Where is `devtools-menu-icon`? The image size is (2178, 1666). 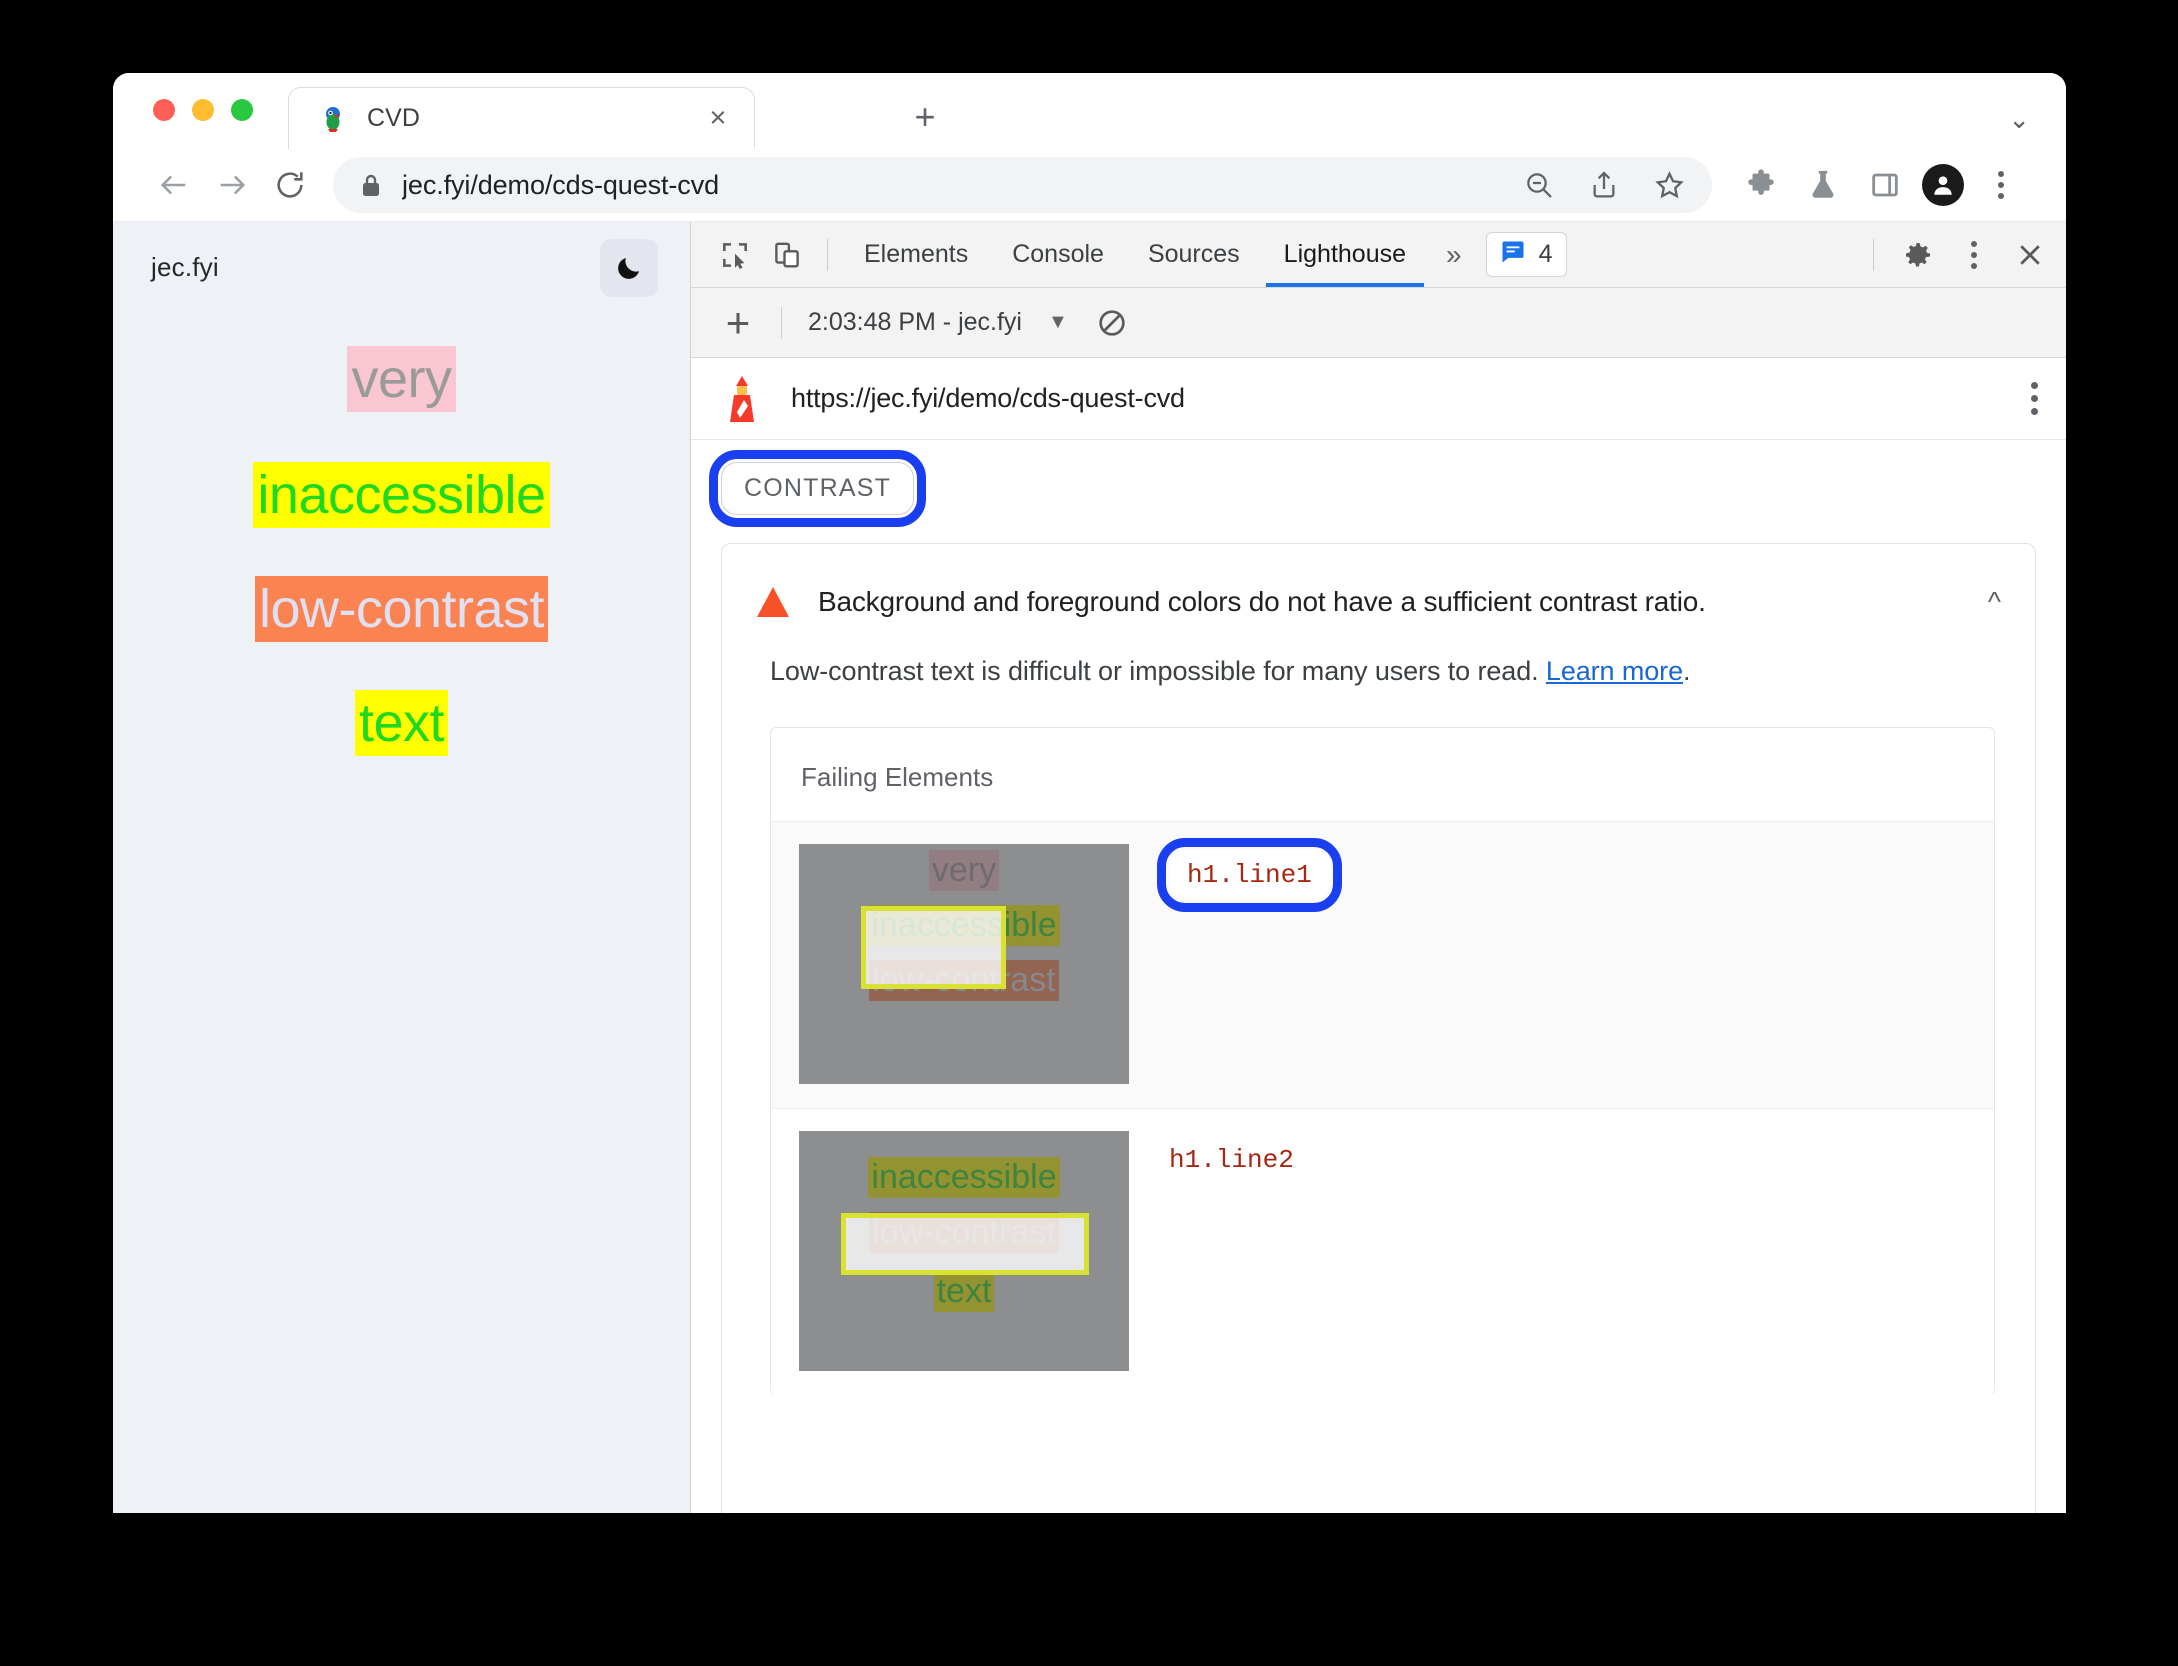
devtools-menu-icon is located at coordinates (1974, 255).